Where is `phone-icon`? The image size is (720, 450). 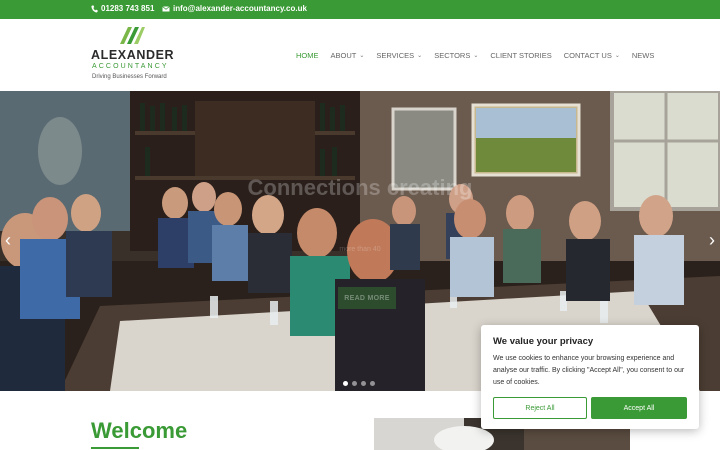
phone-icon is located at coordinates (94, 9).